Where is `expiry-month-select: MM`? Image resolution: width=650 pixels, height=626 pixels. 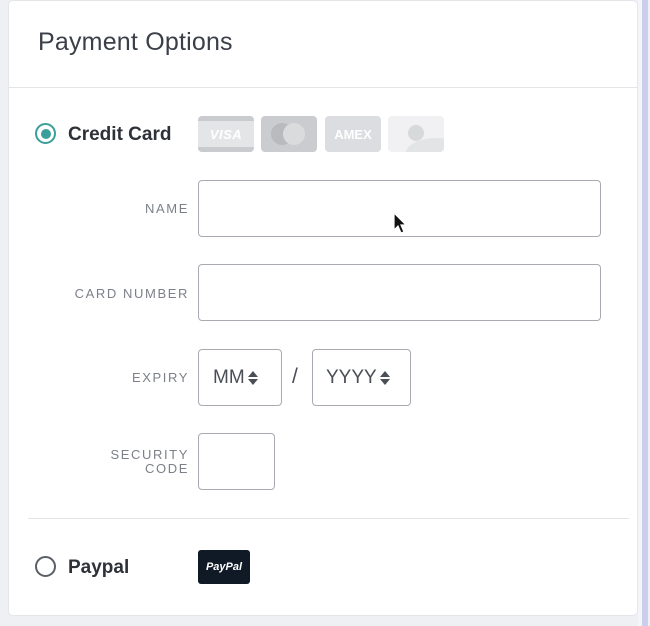
expiry-month-select: MM is located at coordinates (240, 377).